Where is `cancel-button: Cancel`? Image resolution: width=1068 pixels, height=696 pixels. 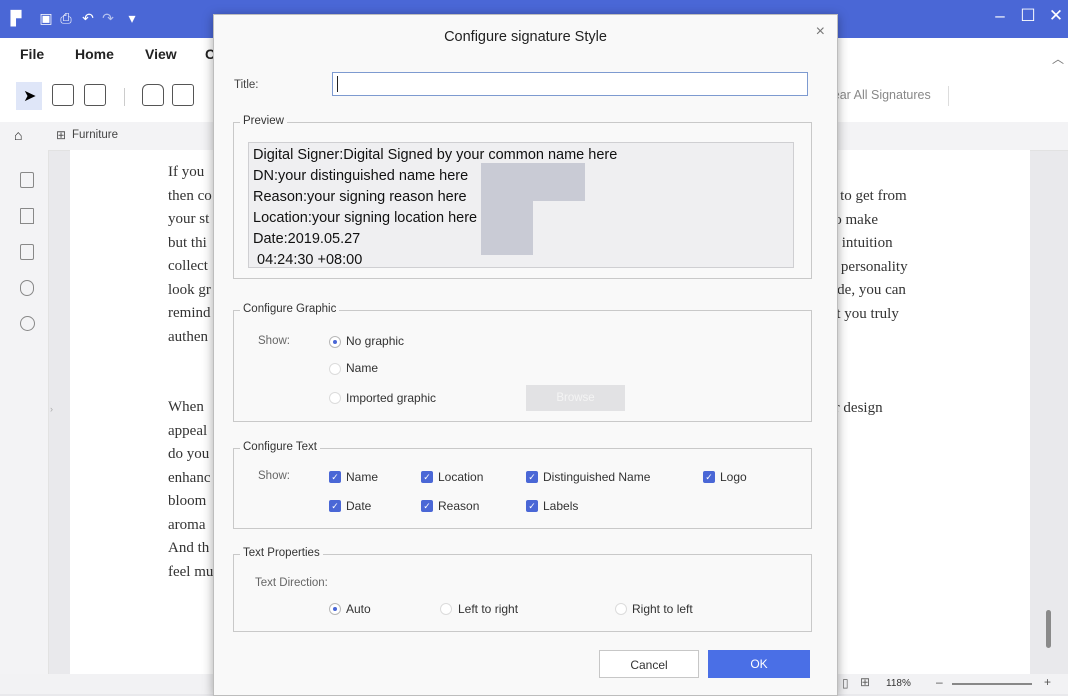 cancel-button: Cancel is located at coordinates (649, 664).